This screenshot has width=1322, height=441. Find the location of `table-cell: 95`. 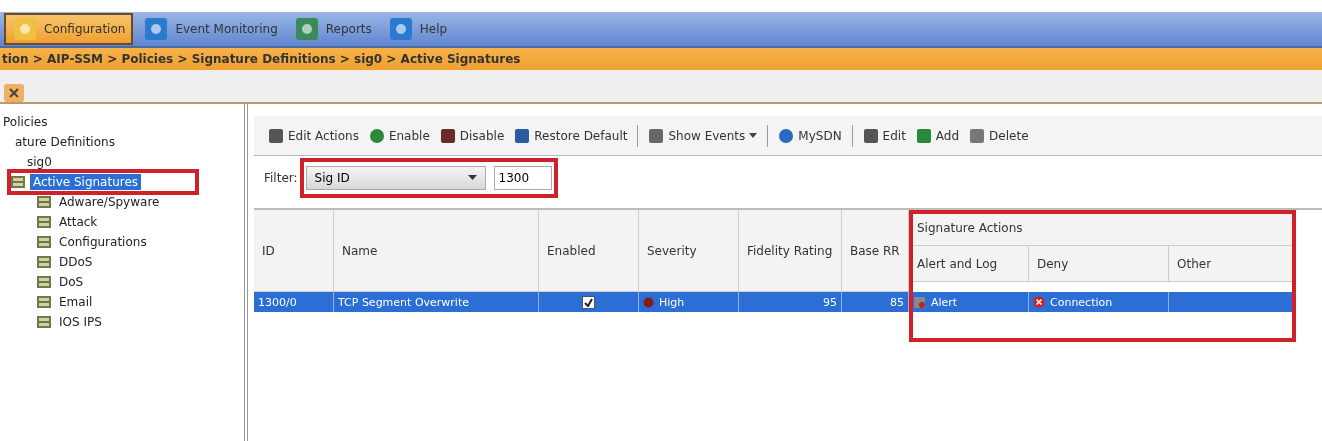

table-cell: 95 is located at coordinates (790, 302).